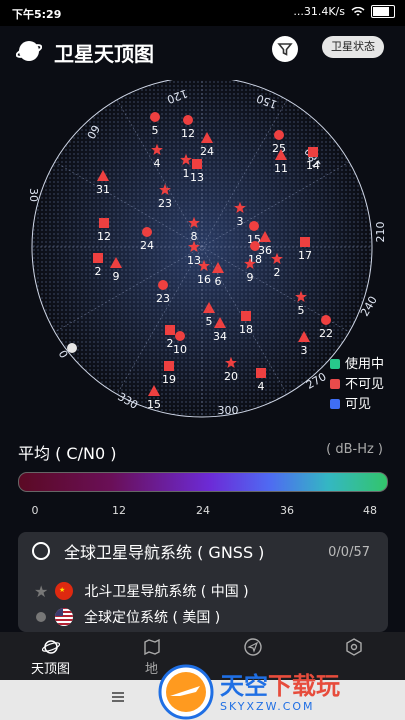 This screenshot has height=720, width=405. What do you see at coordinates (204, 279) in the screenshot?
I see `satellite-id: 16` at bounding box center [204, 279].